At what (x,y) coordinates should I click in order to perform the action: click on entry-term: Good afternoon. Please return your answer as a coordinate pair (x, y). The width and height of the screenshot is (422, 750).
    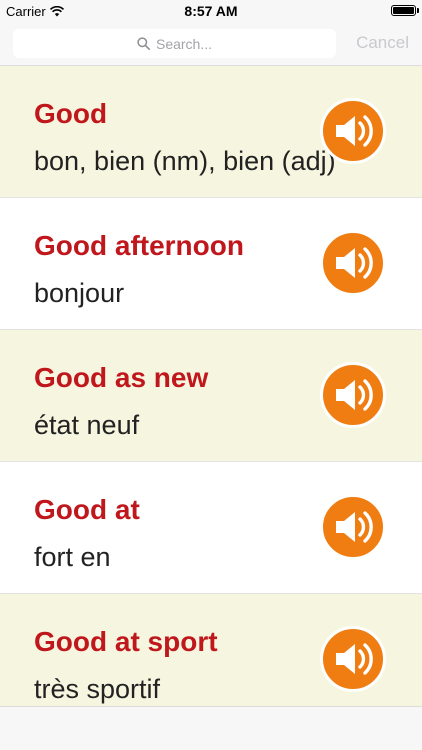
    Looking at the image, I should click on (139, 245).